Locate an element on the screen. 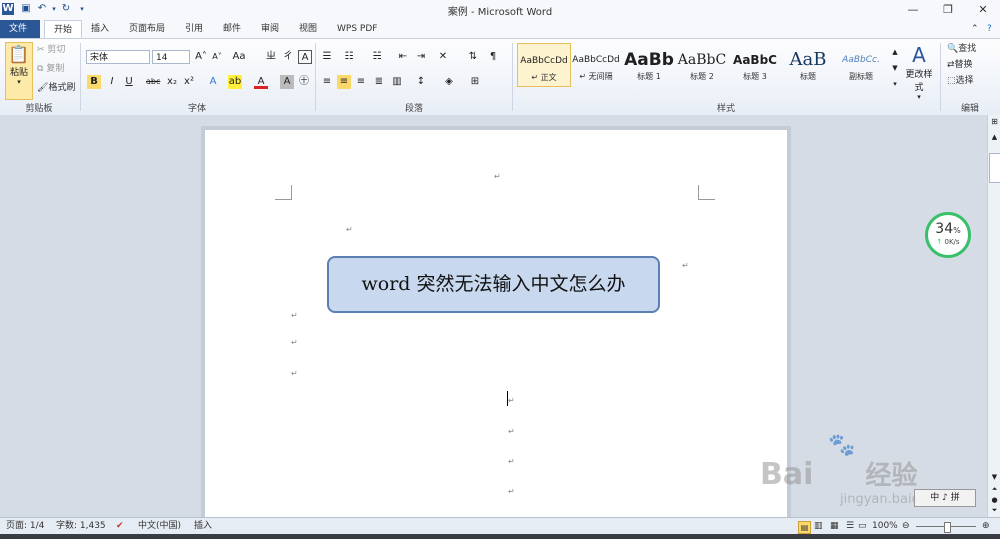  tab-insert: 插入 is located at coordinates (100, 29).